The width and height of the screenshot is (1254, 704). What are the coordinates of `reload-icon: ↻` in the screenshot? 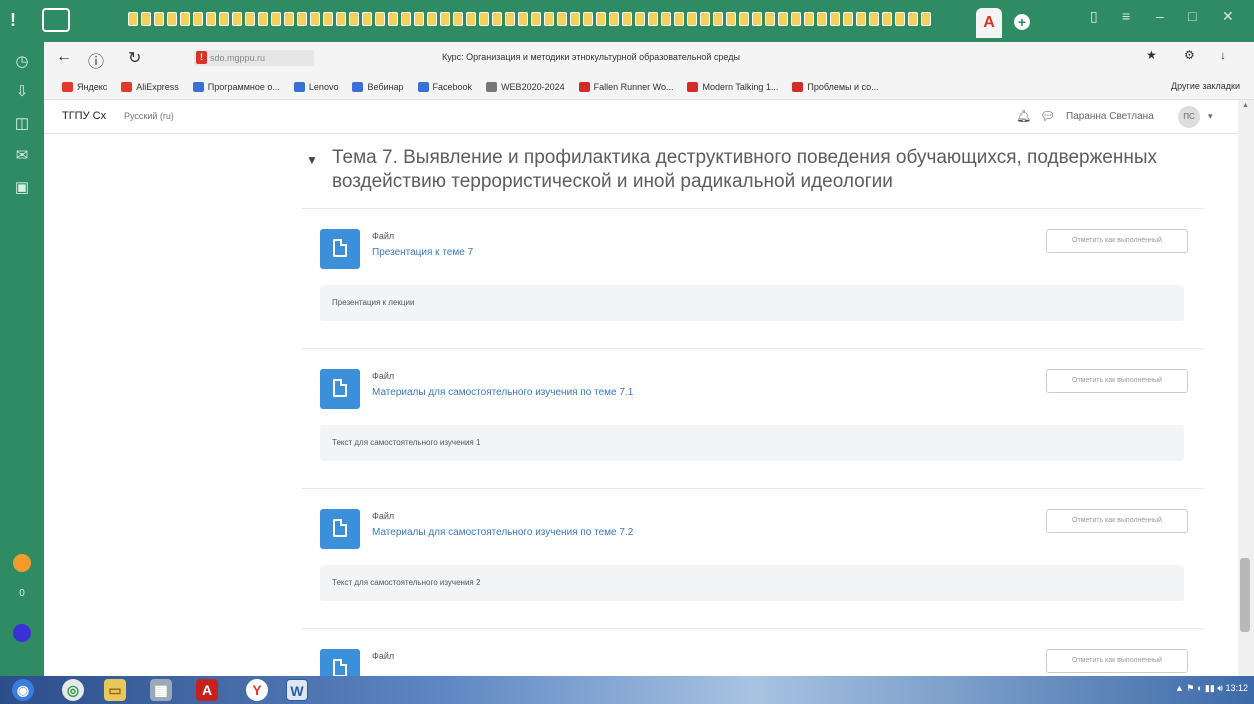 It's located at (134, 58).